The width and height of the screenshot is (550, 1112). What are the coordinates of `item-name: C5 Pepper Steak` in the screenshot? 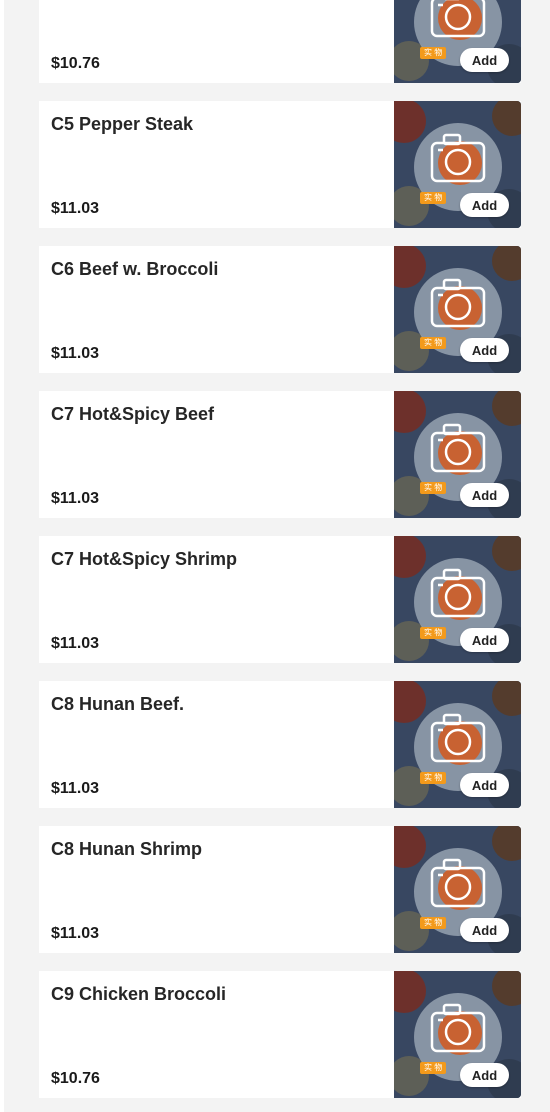 It's located at (122, 124).